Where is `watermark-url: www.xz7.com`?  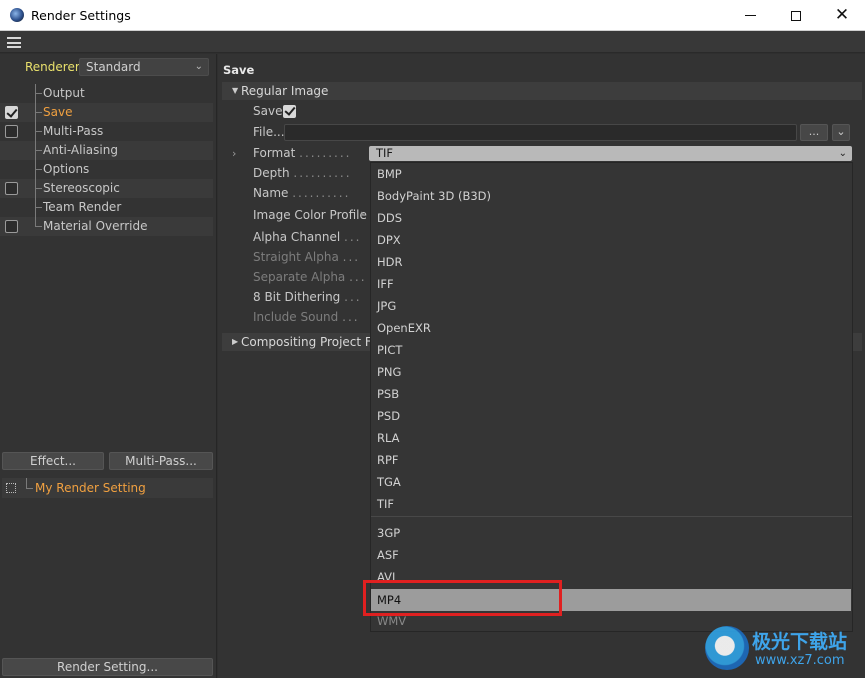
watermark-url: www.xz7.com is located at coordinates (800, 660).